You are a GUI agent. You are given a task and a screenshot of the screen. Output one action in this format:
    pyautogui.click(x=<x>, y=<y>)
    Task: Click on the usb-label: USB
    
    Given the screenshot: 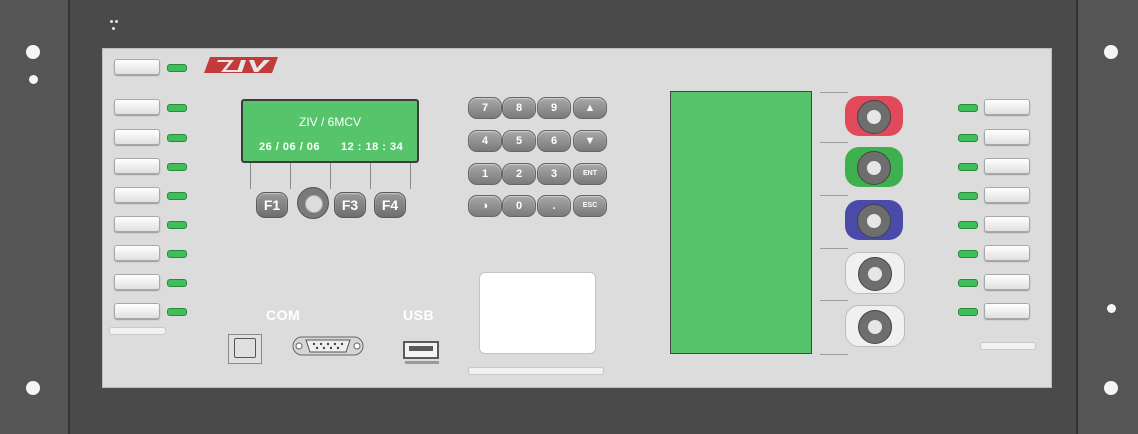 What is the action you would take?
    pyautogui.click(x=419, y=315)
    